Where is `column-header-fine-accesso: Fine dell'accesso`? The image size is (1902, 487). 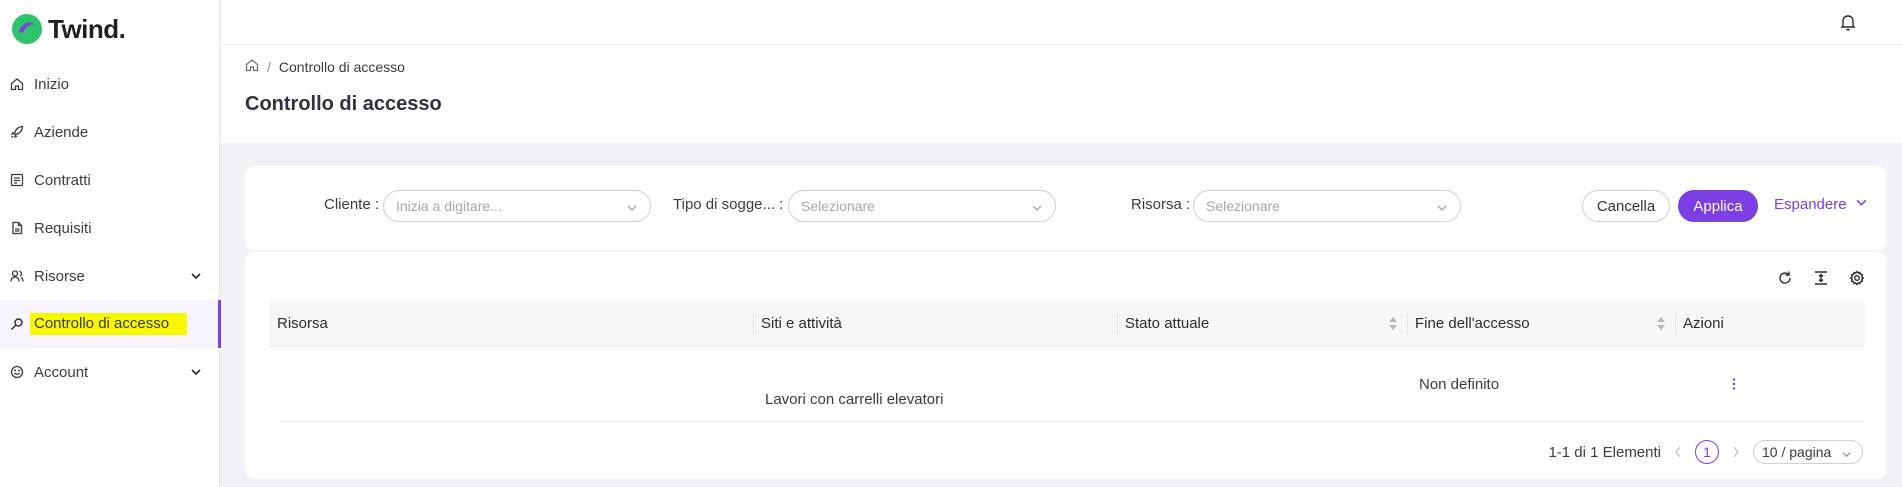
column-header-fine-accesso: Fine dell'accesso is located at coordinates (1541, 323).